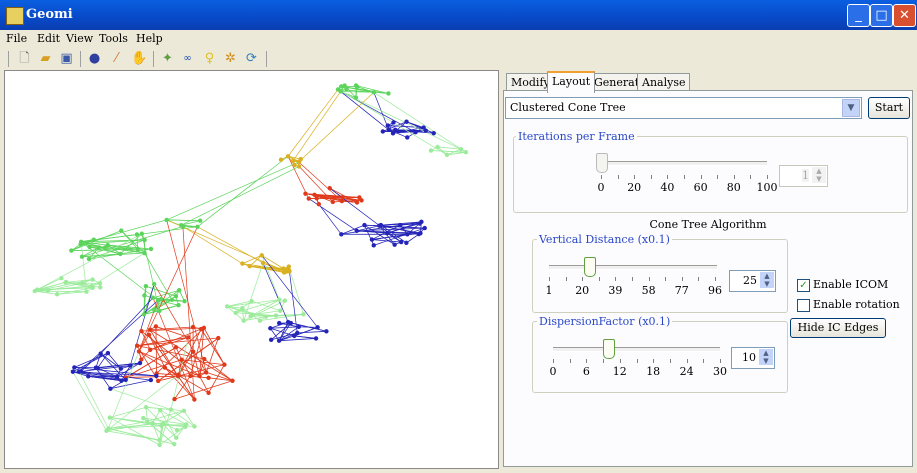 The height and width of the screenshot is (473, 917). Describe the element at coordinates (753, 358) in the screenshot. I see `dispersion-spinbox: 10 ▲ ▼` at that location.